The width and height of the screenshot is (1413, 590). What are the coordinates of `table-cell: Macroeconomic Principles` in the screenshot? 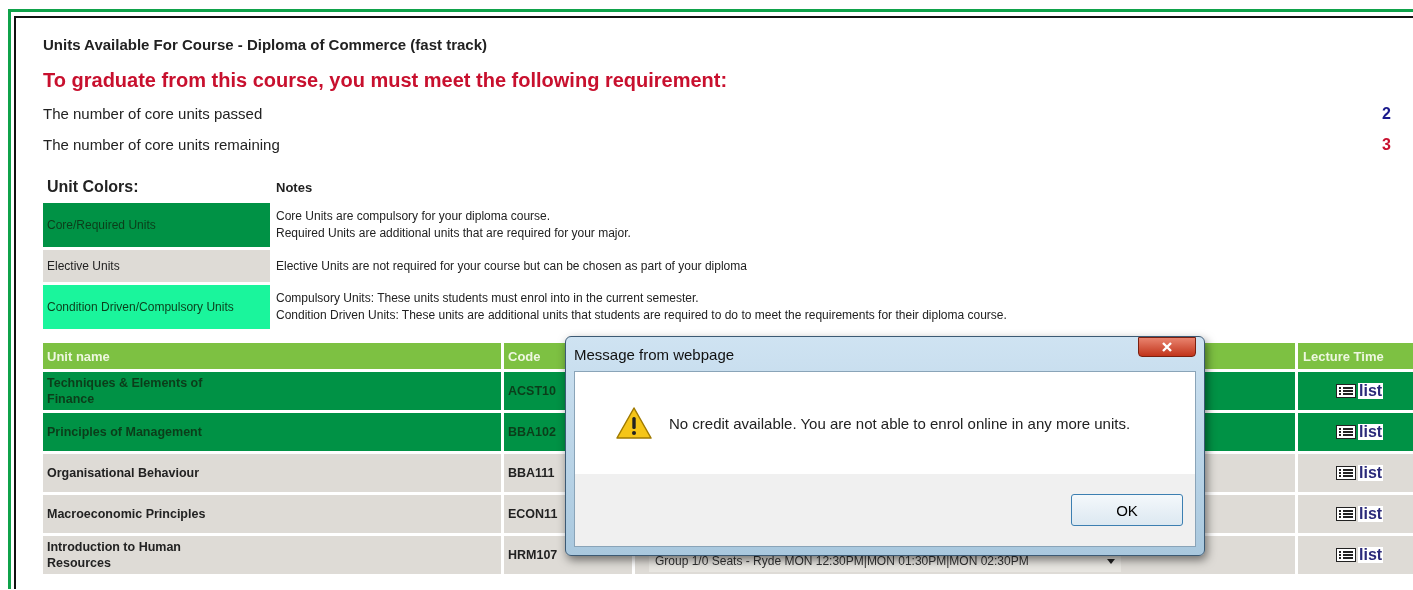 It's located at (272, 514).